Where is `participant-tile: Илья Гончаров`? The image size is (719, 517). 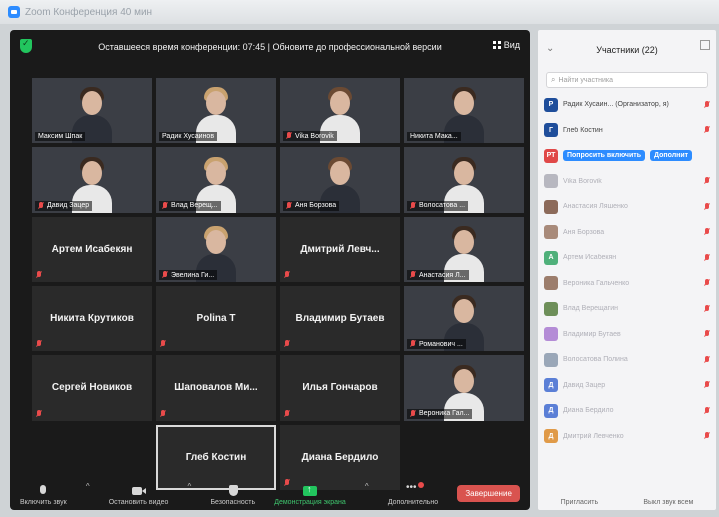 participant-tile: Илья Гончаров is located at coordinates (340, 388).